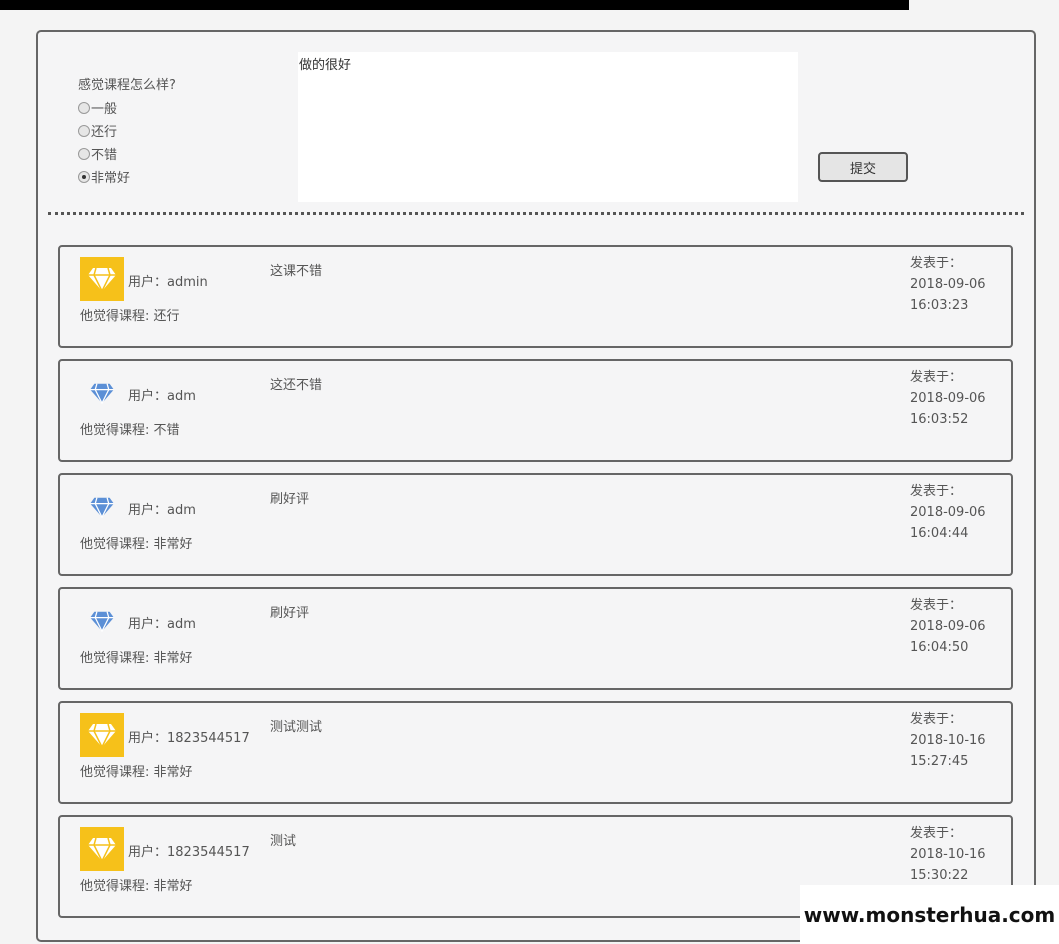 Image resolution: width=1059 pixels, height=944 pixels. I want to click on rating-options: 一般 还行 不错 非常好, so click(104, 142).